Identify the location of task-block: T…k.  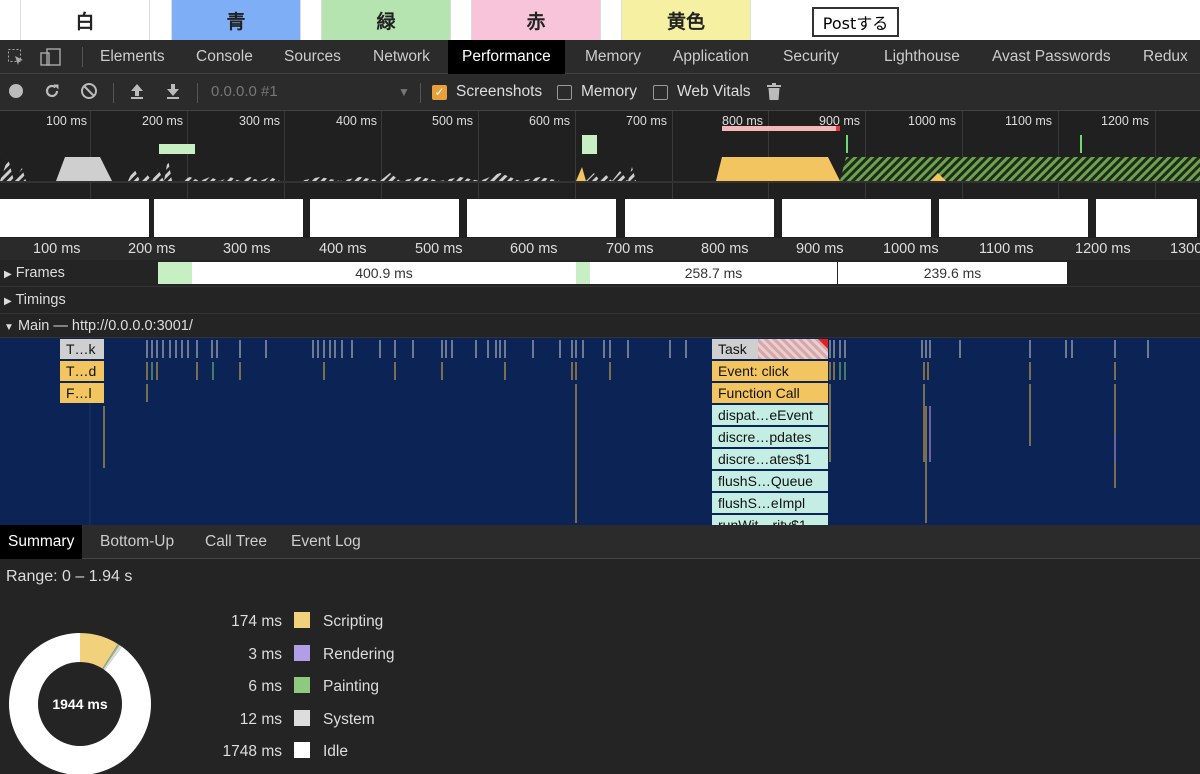
(82, 349).